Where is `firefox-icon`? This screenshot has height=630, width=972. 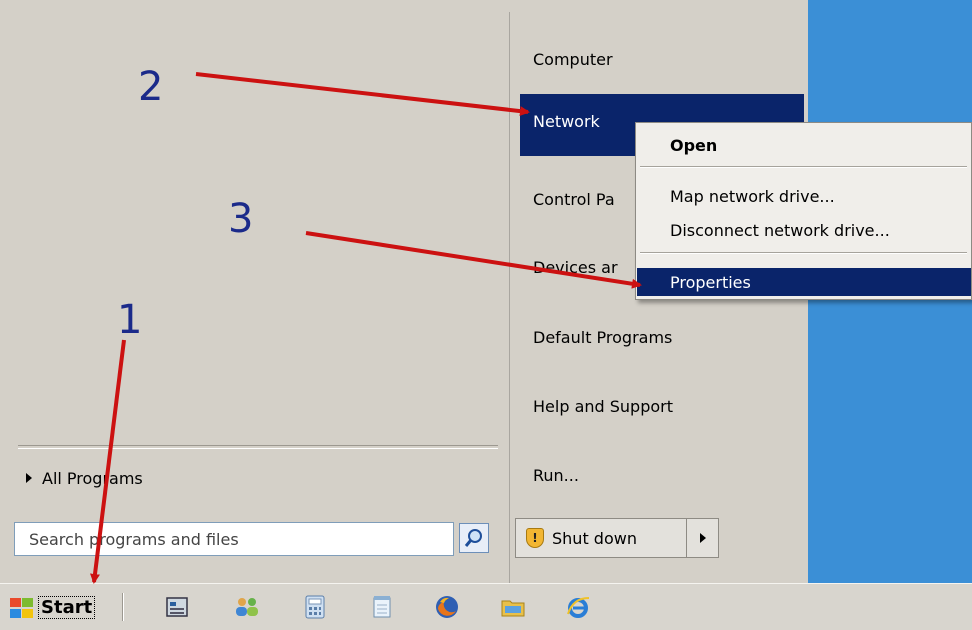
firefox-icon is located at coordinates (447, 607).